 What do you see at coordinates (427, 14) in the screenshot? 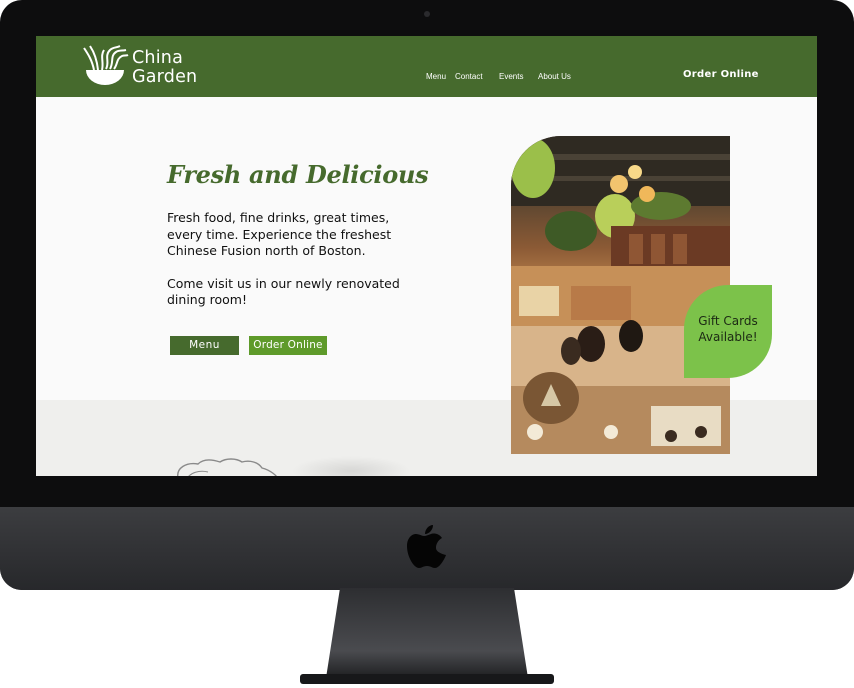
I see `camera` at bounding box center [427, 14].